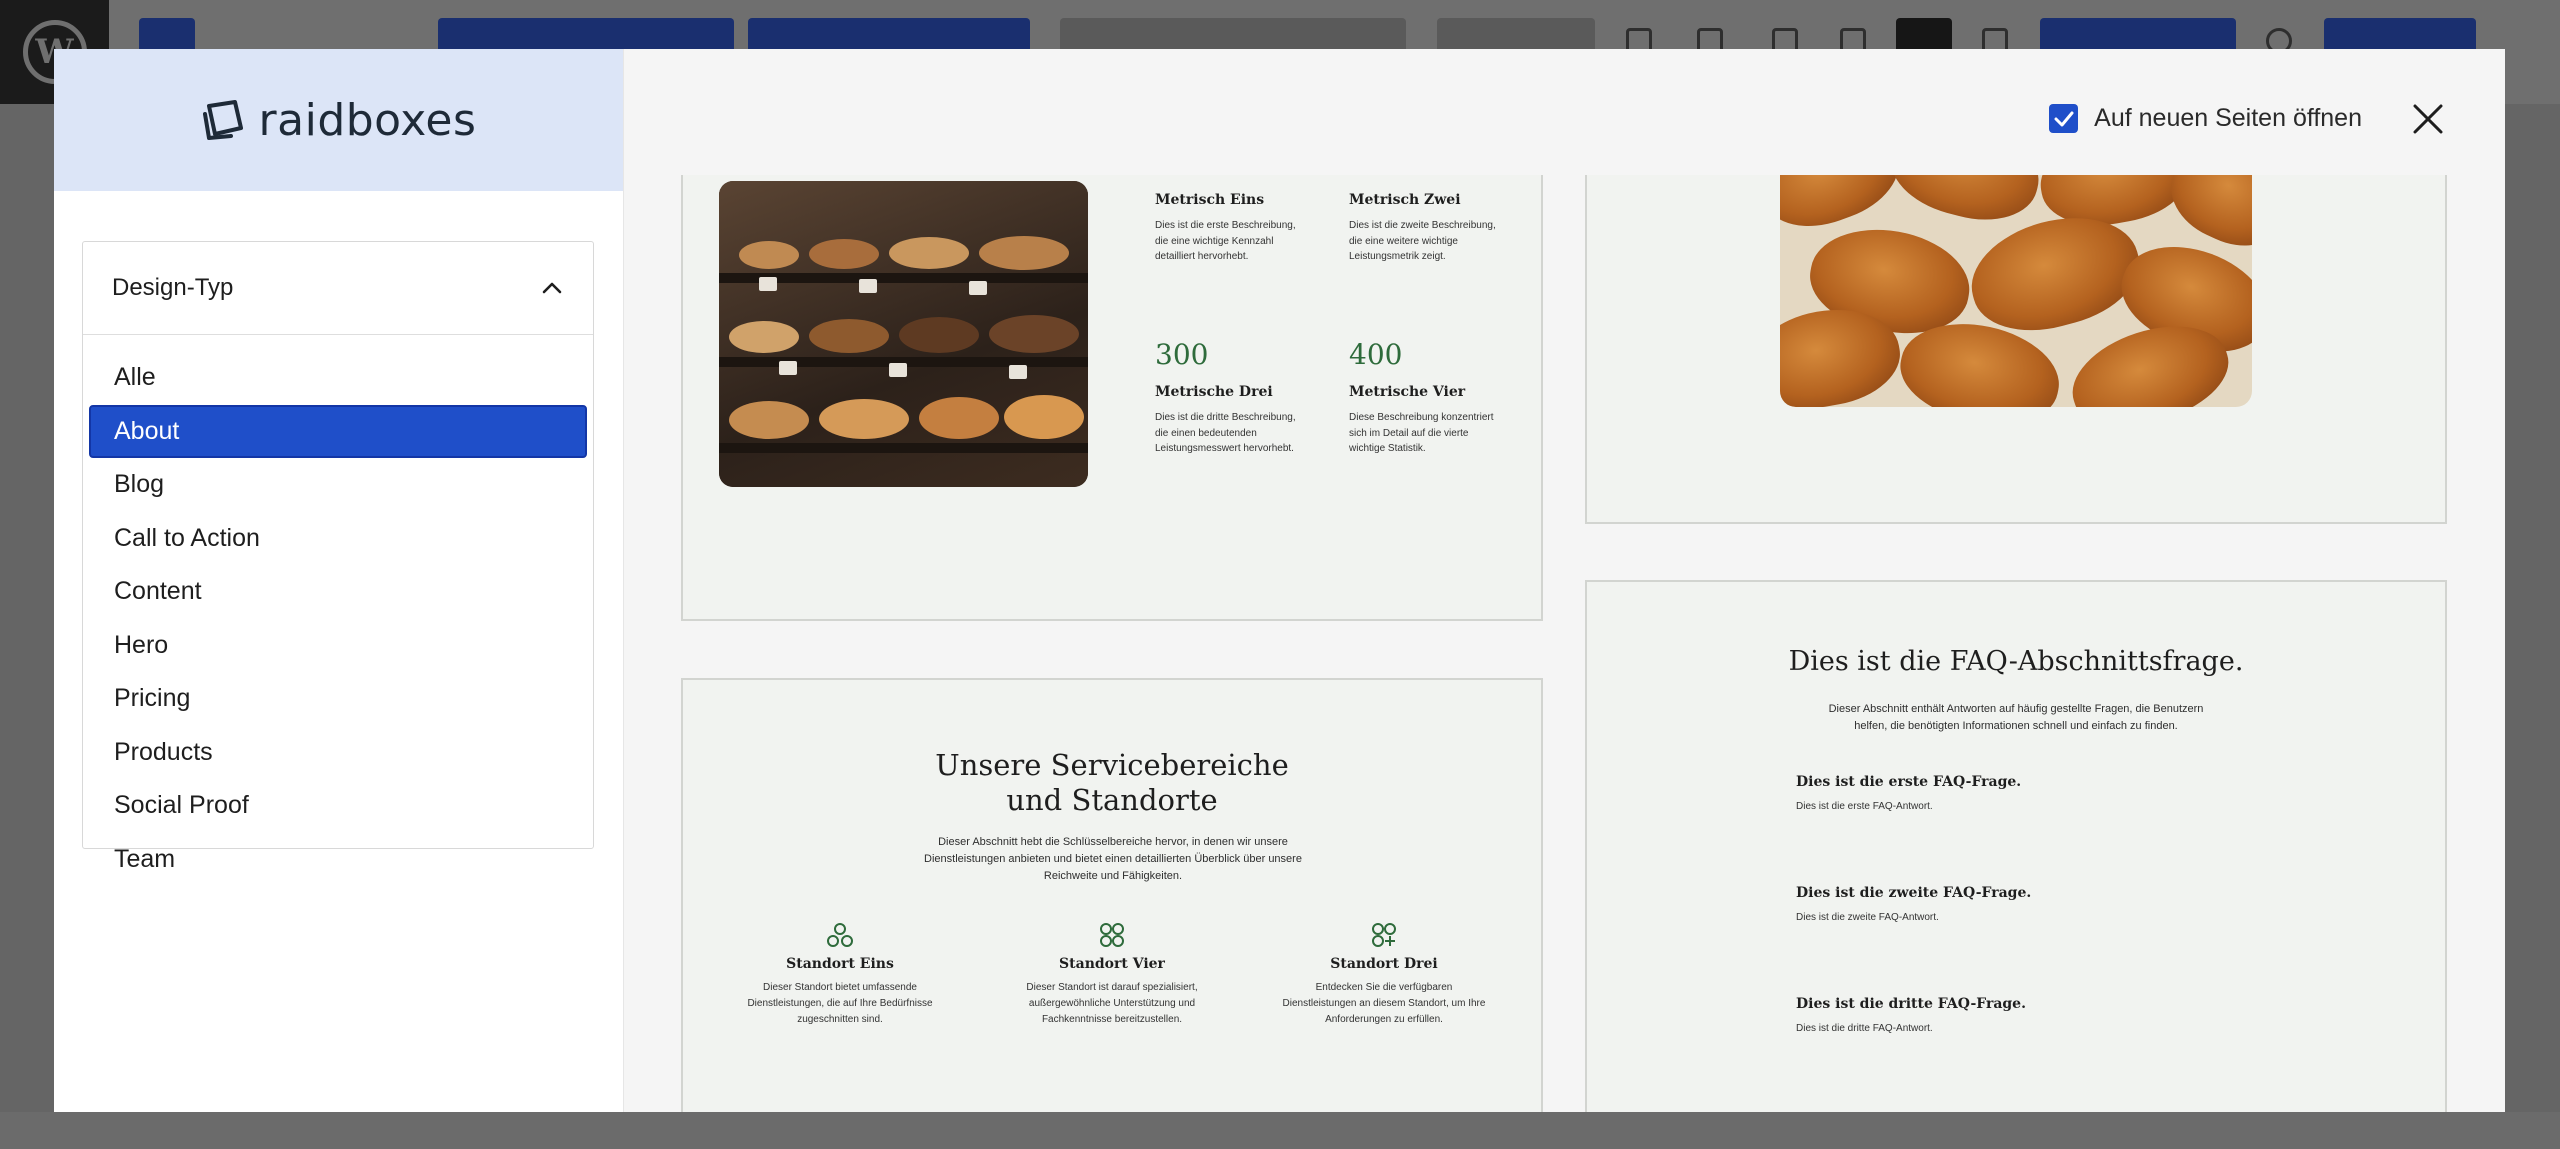 This screenshot has width=2560, height=1149. What do you see at coordinates (1112, 800) in the screenshot?
I see `services-title-line2: und Standorte` at bounding box center [1112, 800].